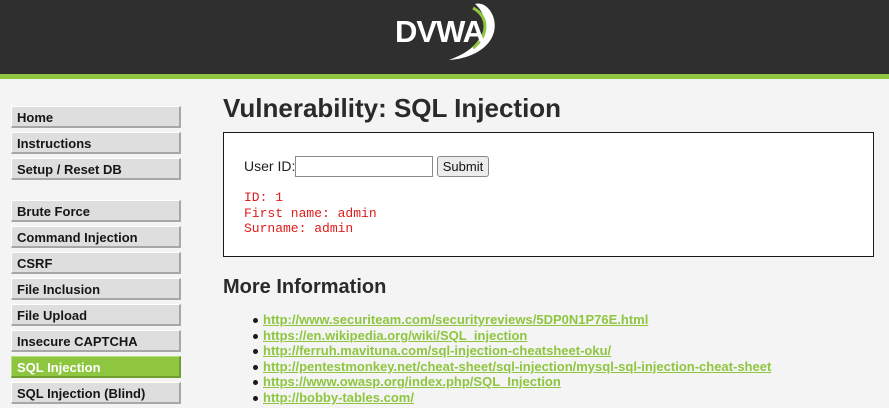  Describe the element at coordinates (96, 393) in the screenshot. I see `sidebar-item-sql-injection-blind: SQL Injection (Blind)` at that location.